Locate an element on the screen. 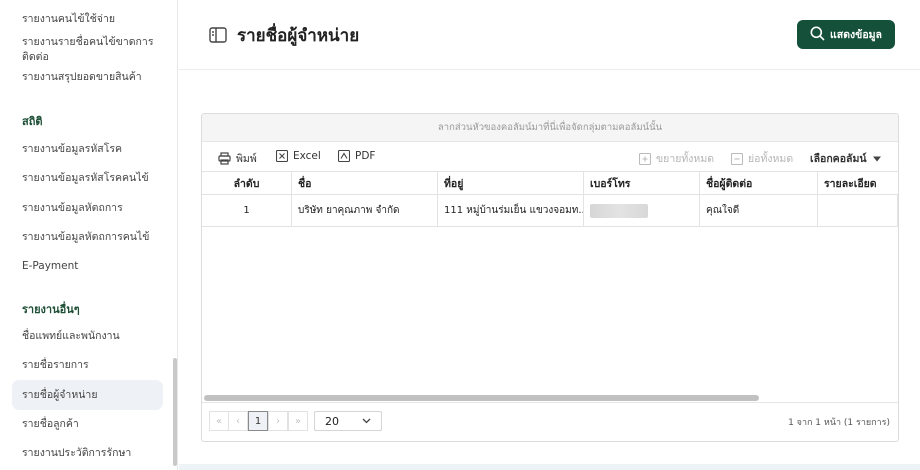 The image size is (920, 470). cell-detail is located at coordinates (858, 210).